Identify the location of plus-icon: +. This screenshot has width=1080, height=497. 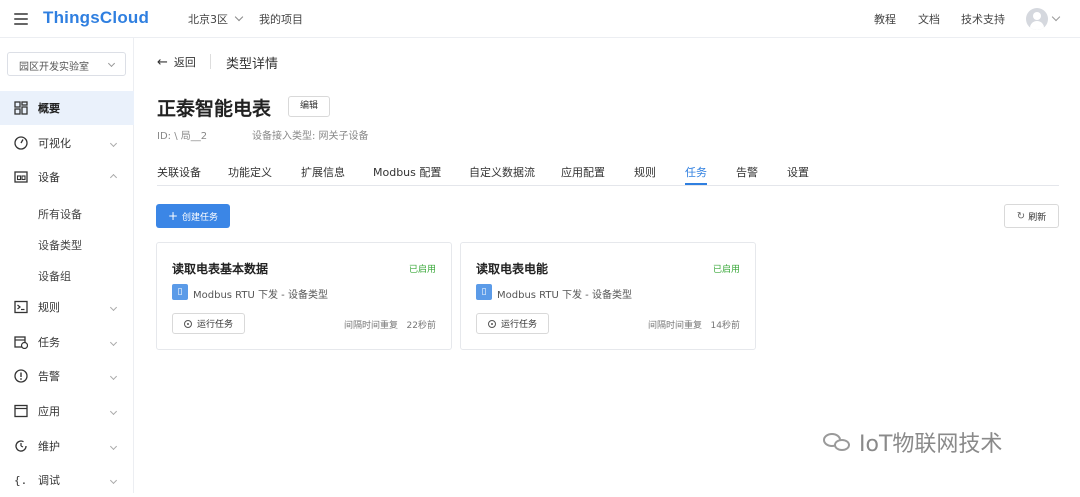
(173, 216).